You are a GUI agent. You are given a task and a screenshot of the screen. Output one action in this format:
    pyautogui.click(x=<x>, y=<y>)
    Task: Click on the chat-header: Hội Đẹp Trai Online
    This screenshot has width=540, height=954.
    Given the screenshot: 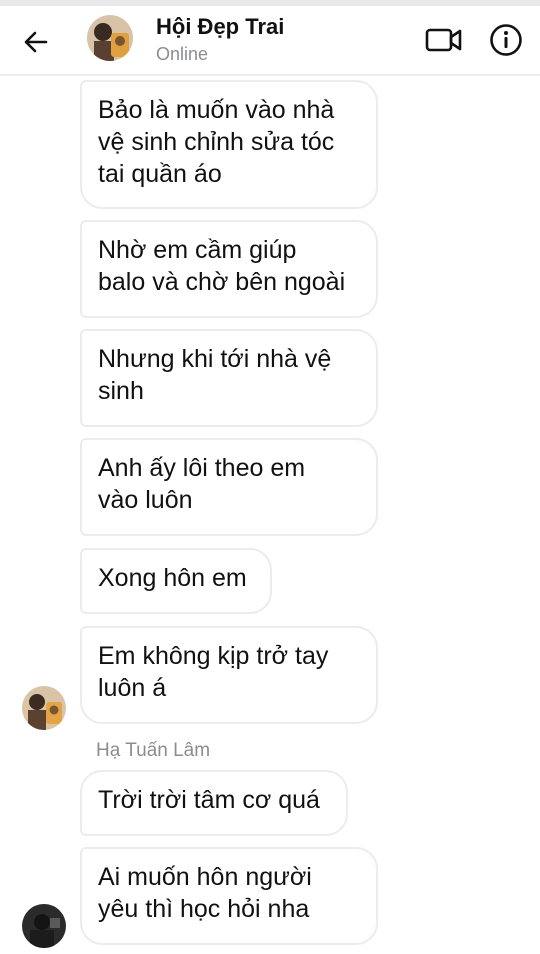 What is the action you would take?
    pyautogui.click(x=270, y=41)
    